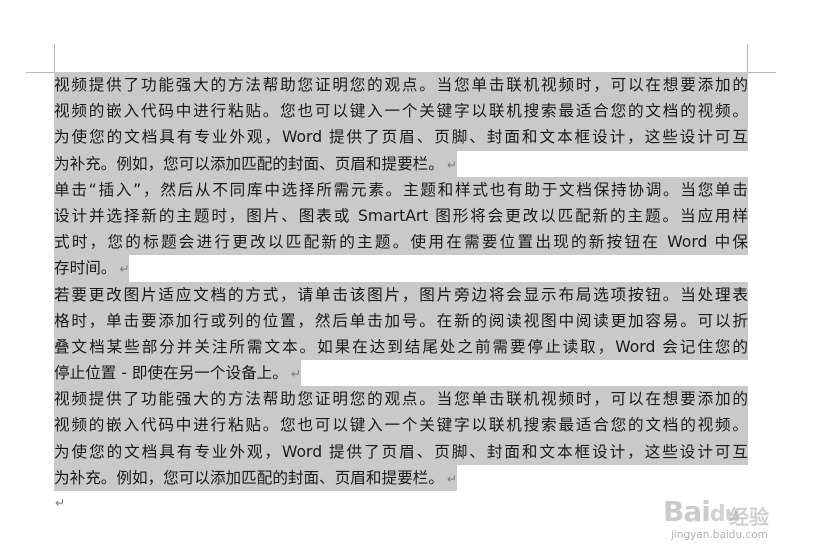 This screenshot has width=815, height=555. Describe the element at coordinates (40, 72) in the screenshot. I see `margin-corner-top-left-horizontal` at that location.